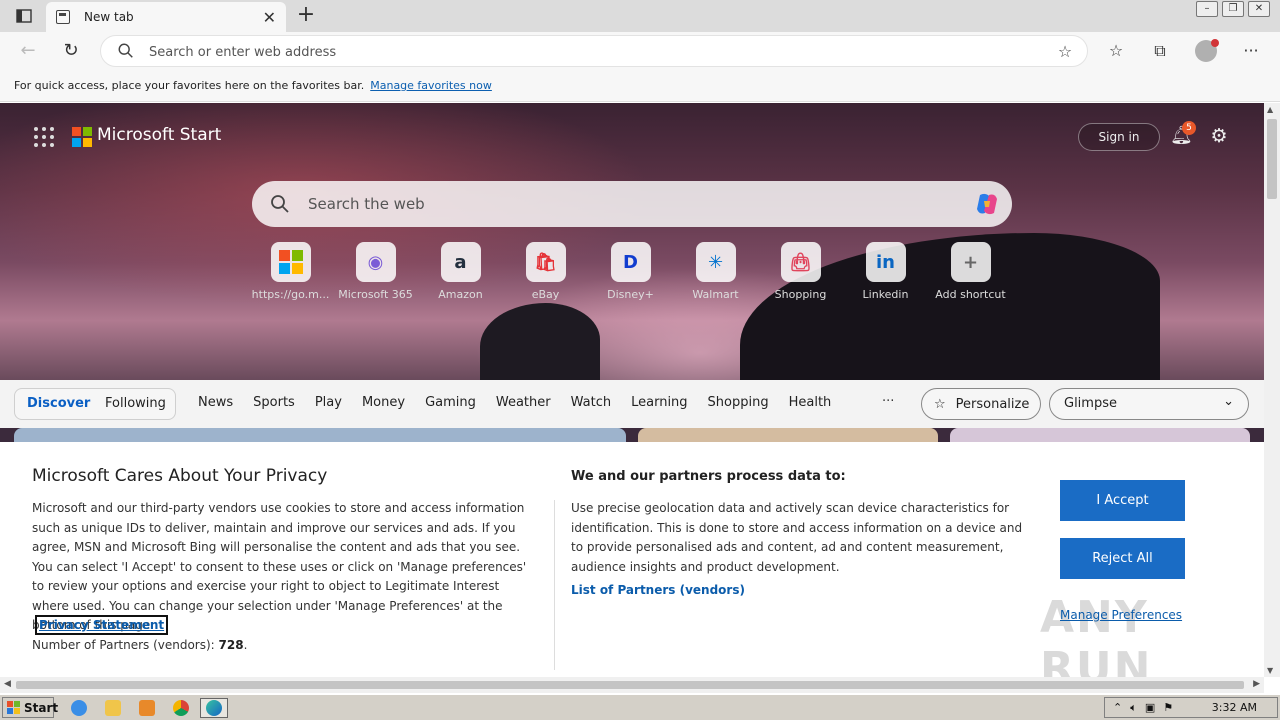  Describe the element at coordinates (159, 135) in the screenshot. I see `brand-title: Microsoft Start` at that location.